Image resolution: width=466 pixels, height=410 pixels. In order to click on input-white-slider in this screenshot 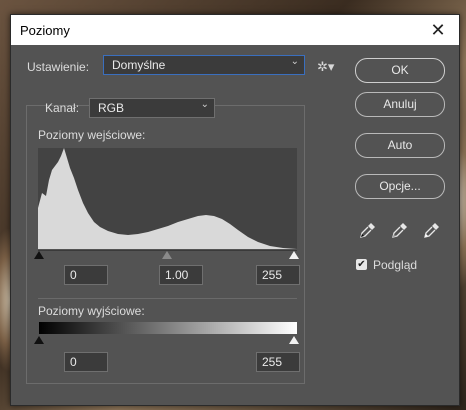, I will do `click(294, 255)`.